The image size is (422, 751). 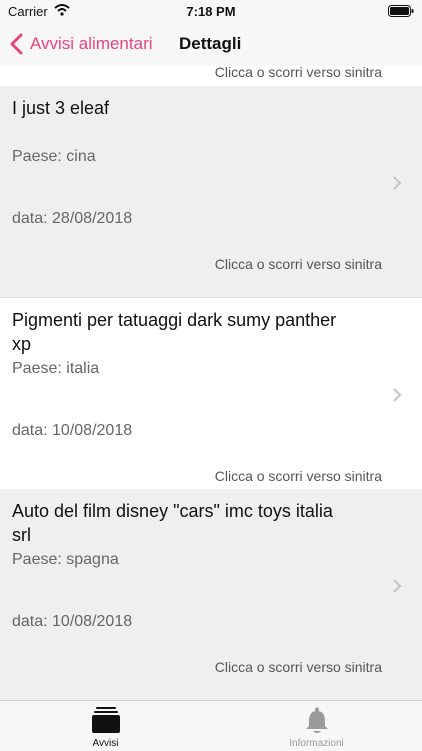 I want to click on back-button: Avvisi alimentari, so click(x=80, y=44).